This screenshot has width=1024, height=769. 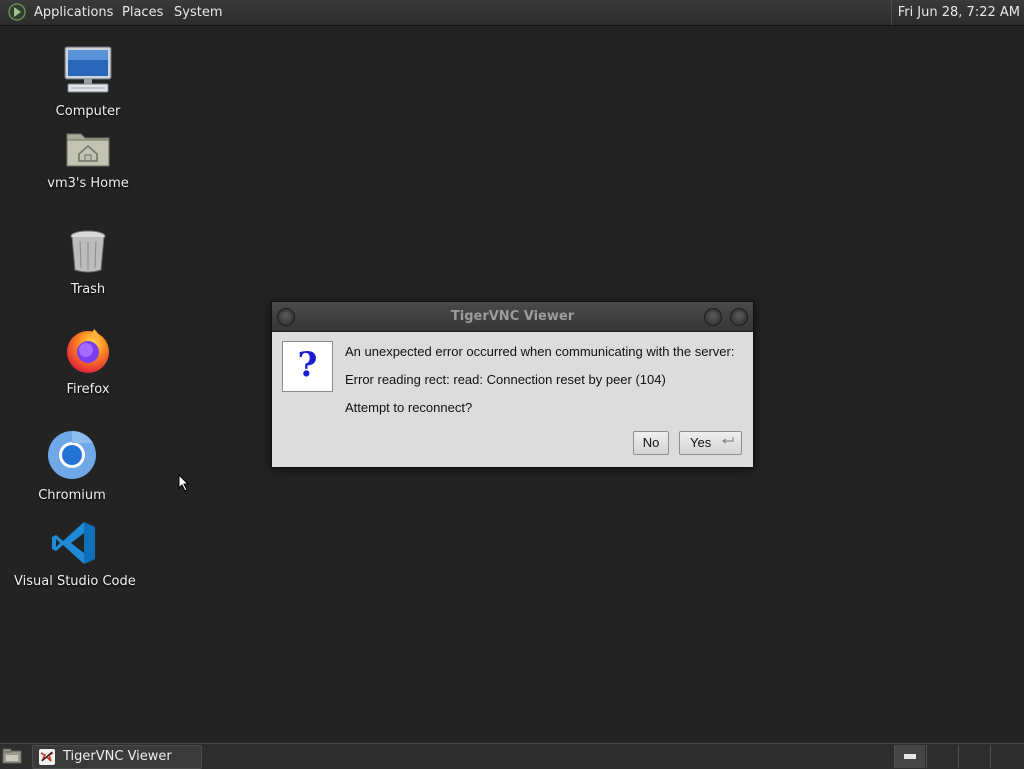 I want to click on desktop-icon-label: Computer, so click(x=88, y=111).